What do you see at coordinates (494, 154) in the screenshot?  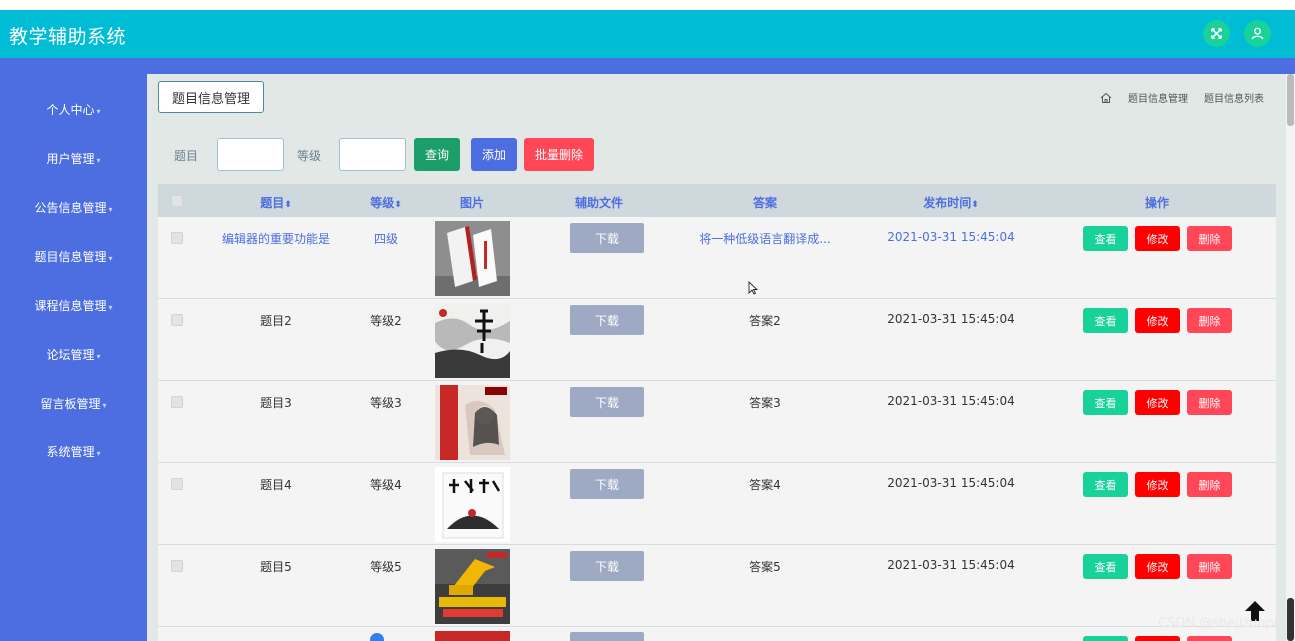 I see `add-button: 添加` at bounding box center [494, 154].